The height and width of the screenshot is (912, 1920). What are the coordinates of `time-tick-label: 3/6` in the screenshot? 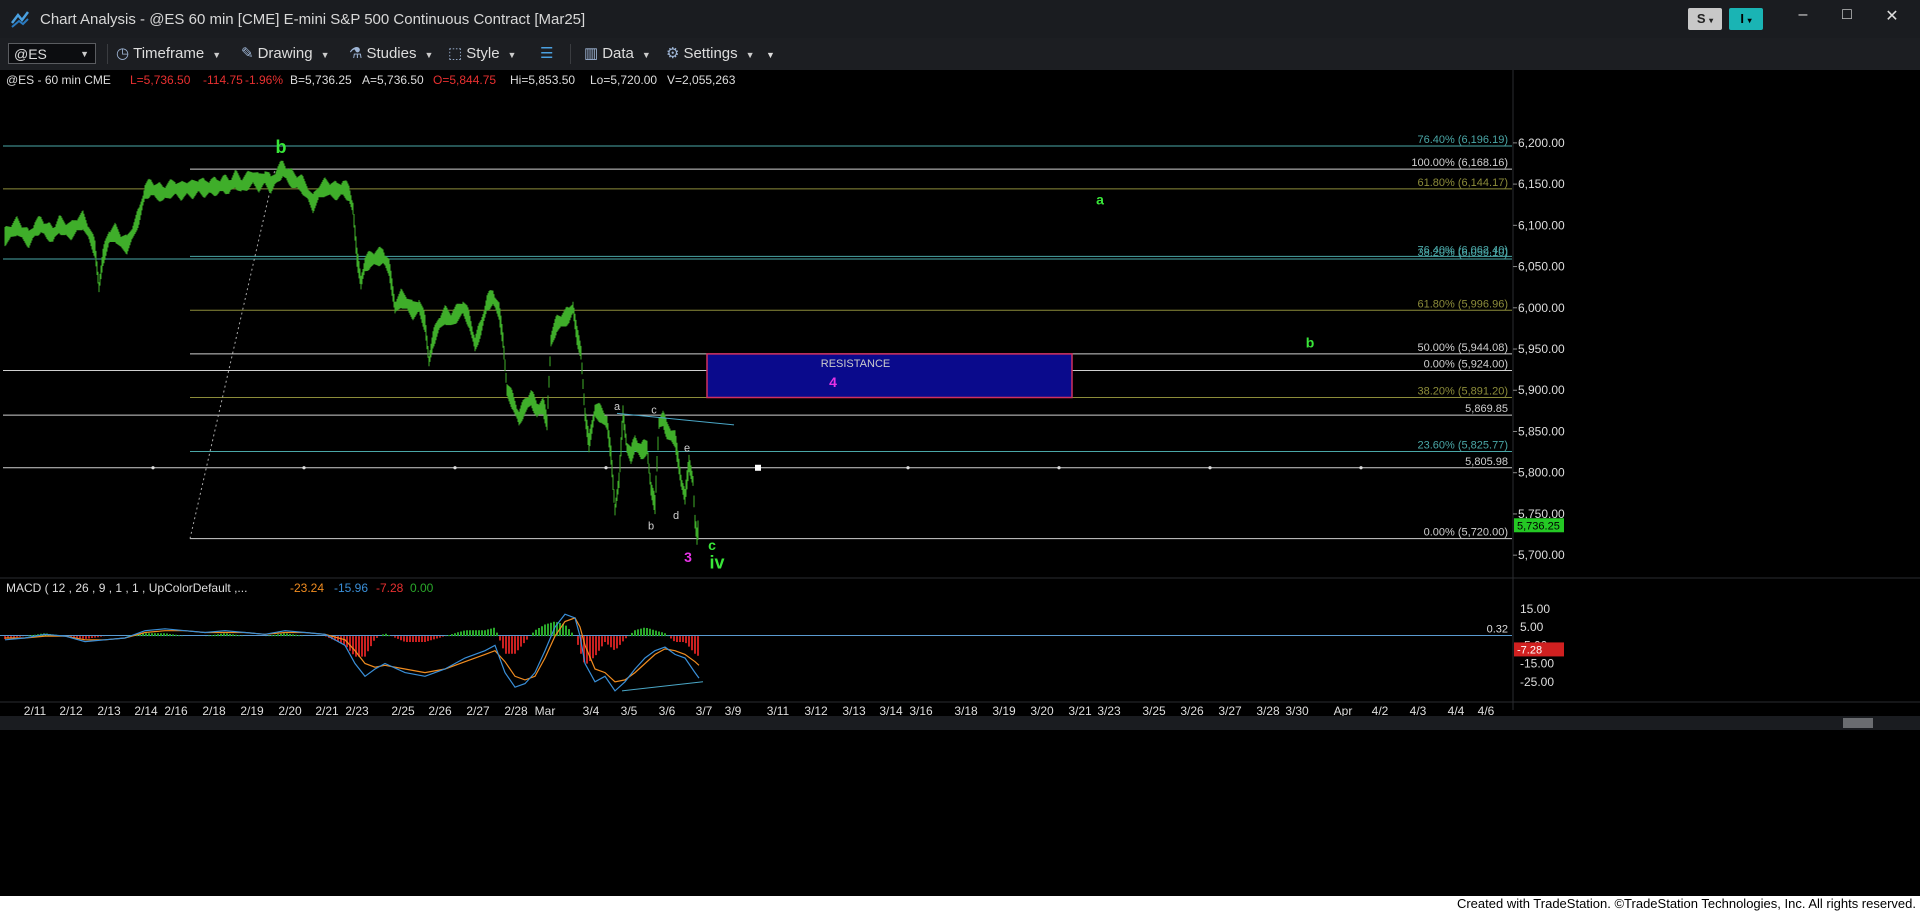 It's located at (667, 711).